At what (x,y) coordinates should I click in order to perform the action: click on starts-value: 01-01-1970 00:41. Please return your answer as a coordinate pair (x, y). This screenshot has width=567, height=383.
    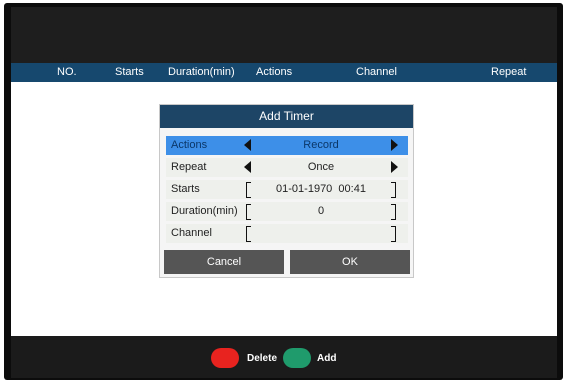
    Looking at the image, I should click on (321, 189).